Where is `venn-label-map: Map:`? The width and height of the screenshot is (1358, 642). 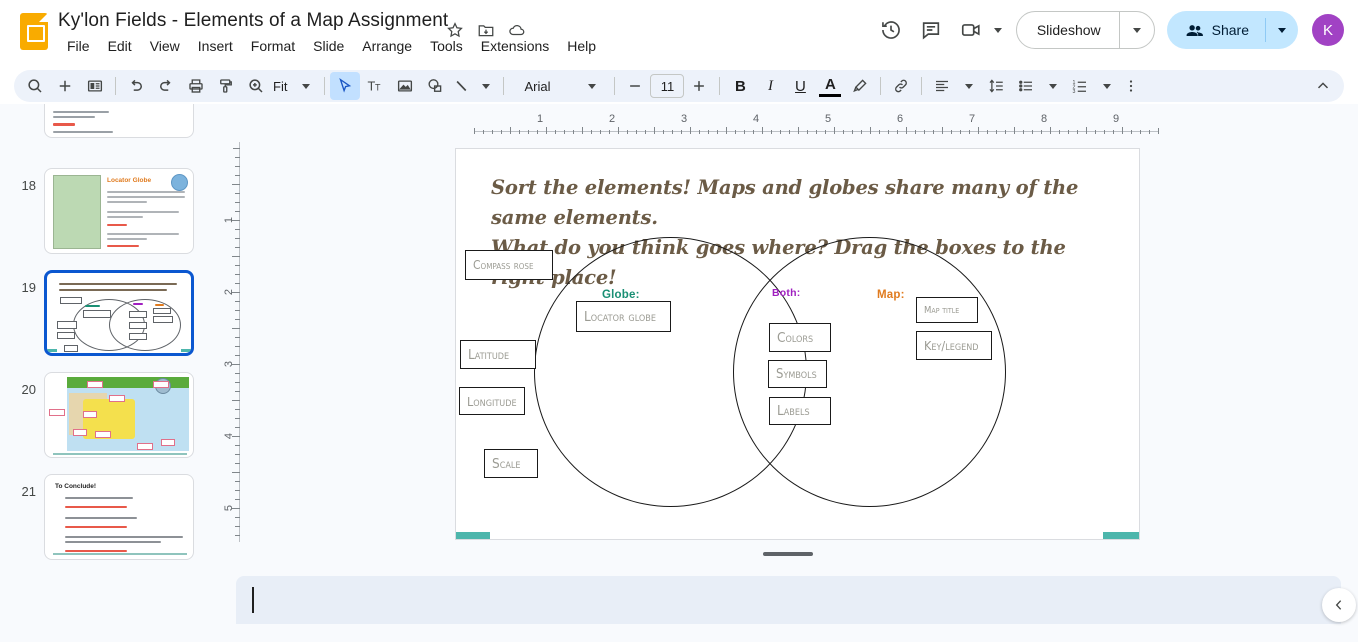
venn-label-map: Map: is located at coordinates (891, 295).